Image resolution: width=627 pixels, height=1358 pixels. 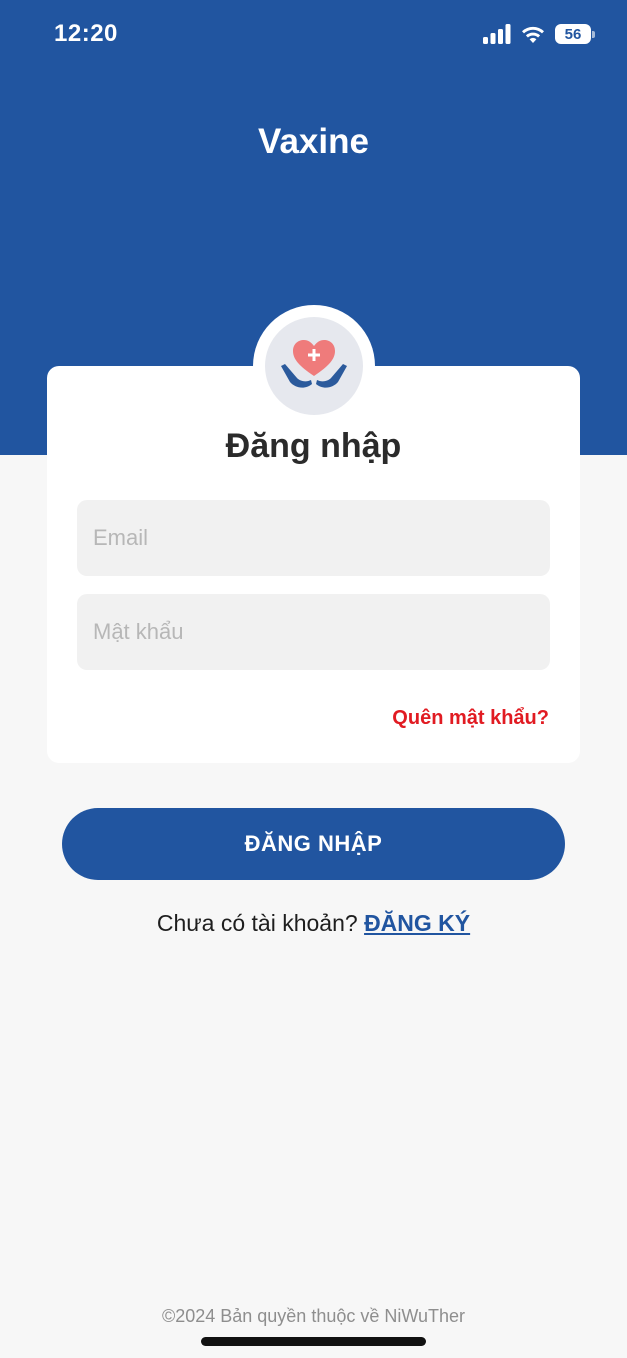 What do you see at coordinates (470, 718) in the screenshot?
I see `forgot-password-link: Quên mật khẩu?` at bounding box center [470, 718].